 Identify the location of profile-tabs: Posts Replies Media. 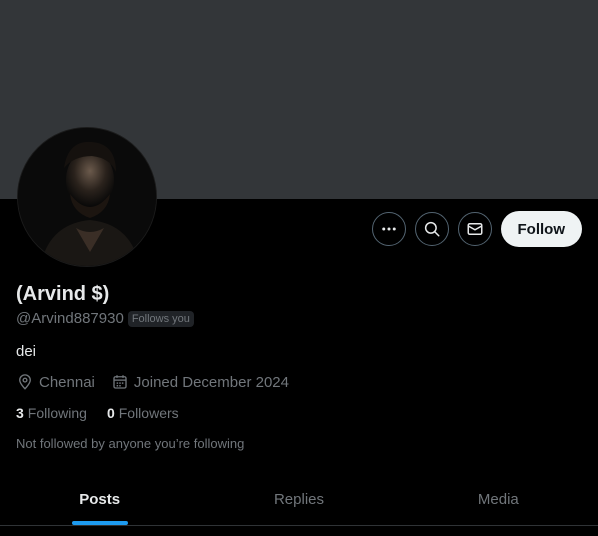
(299, 500).